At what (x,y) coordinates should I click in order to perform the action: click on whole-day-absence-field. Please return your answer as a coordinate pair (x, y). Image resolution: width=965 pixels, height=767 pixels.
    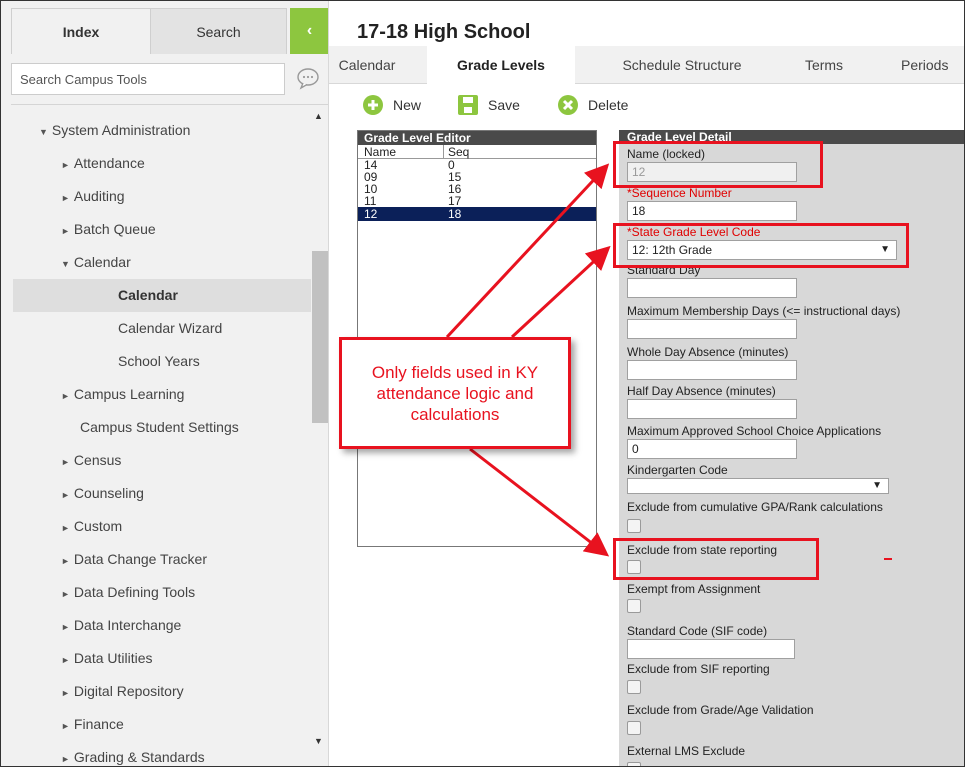
    Looking at the image, I should click on (712, 370).